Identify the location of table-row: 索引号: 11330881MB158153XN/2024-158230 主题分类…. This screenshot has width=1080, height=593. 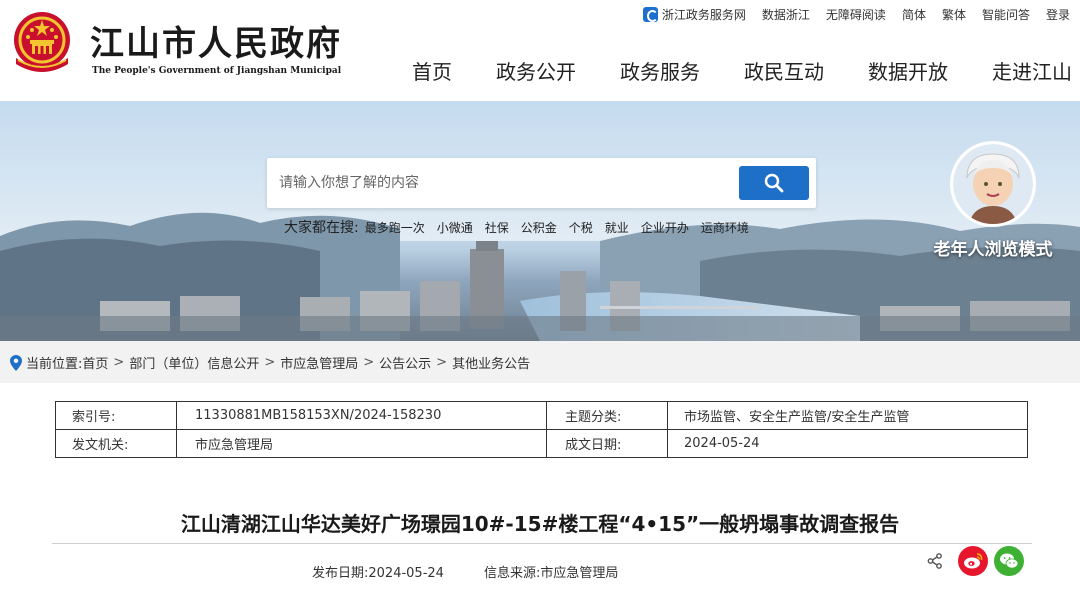
(541, 415).